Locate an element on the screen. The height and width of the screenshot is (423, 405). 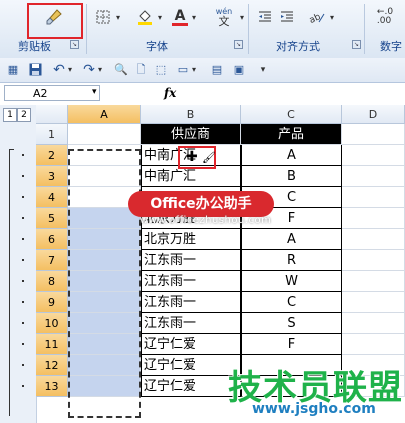
paintbrush-icon is located at coordinates (54, 17).